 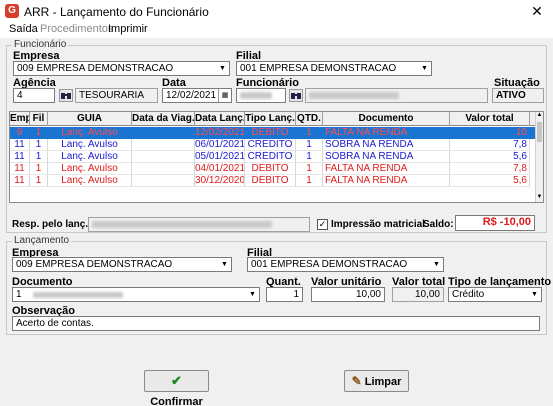 I want to click on col-tipo-lanc: Tipo Lanç., so click(x=270, y=119).